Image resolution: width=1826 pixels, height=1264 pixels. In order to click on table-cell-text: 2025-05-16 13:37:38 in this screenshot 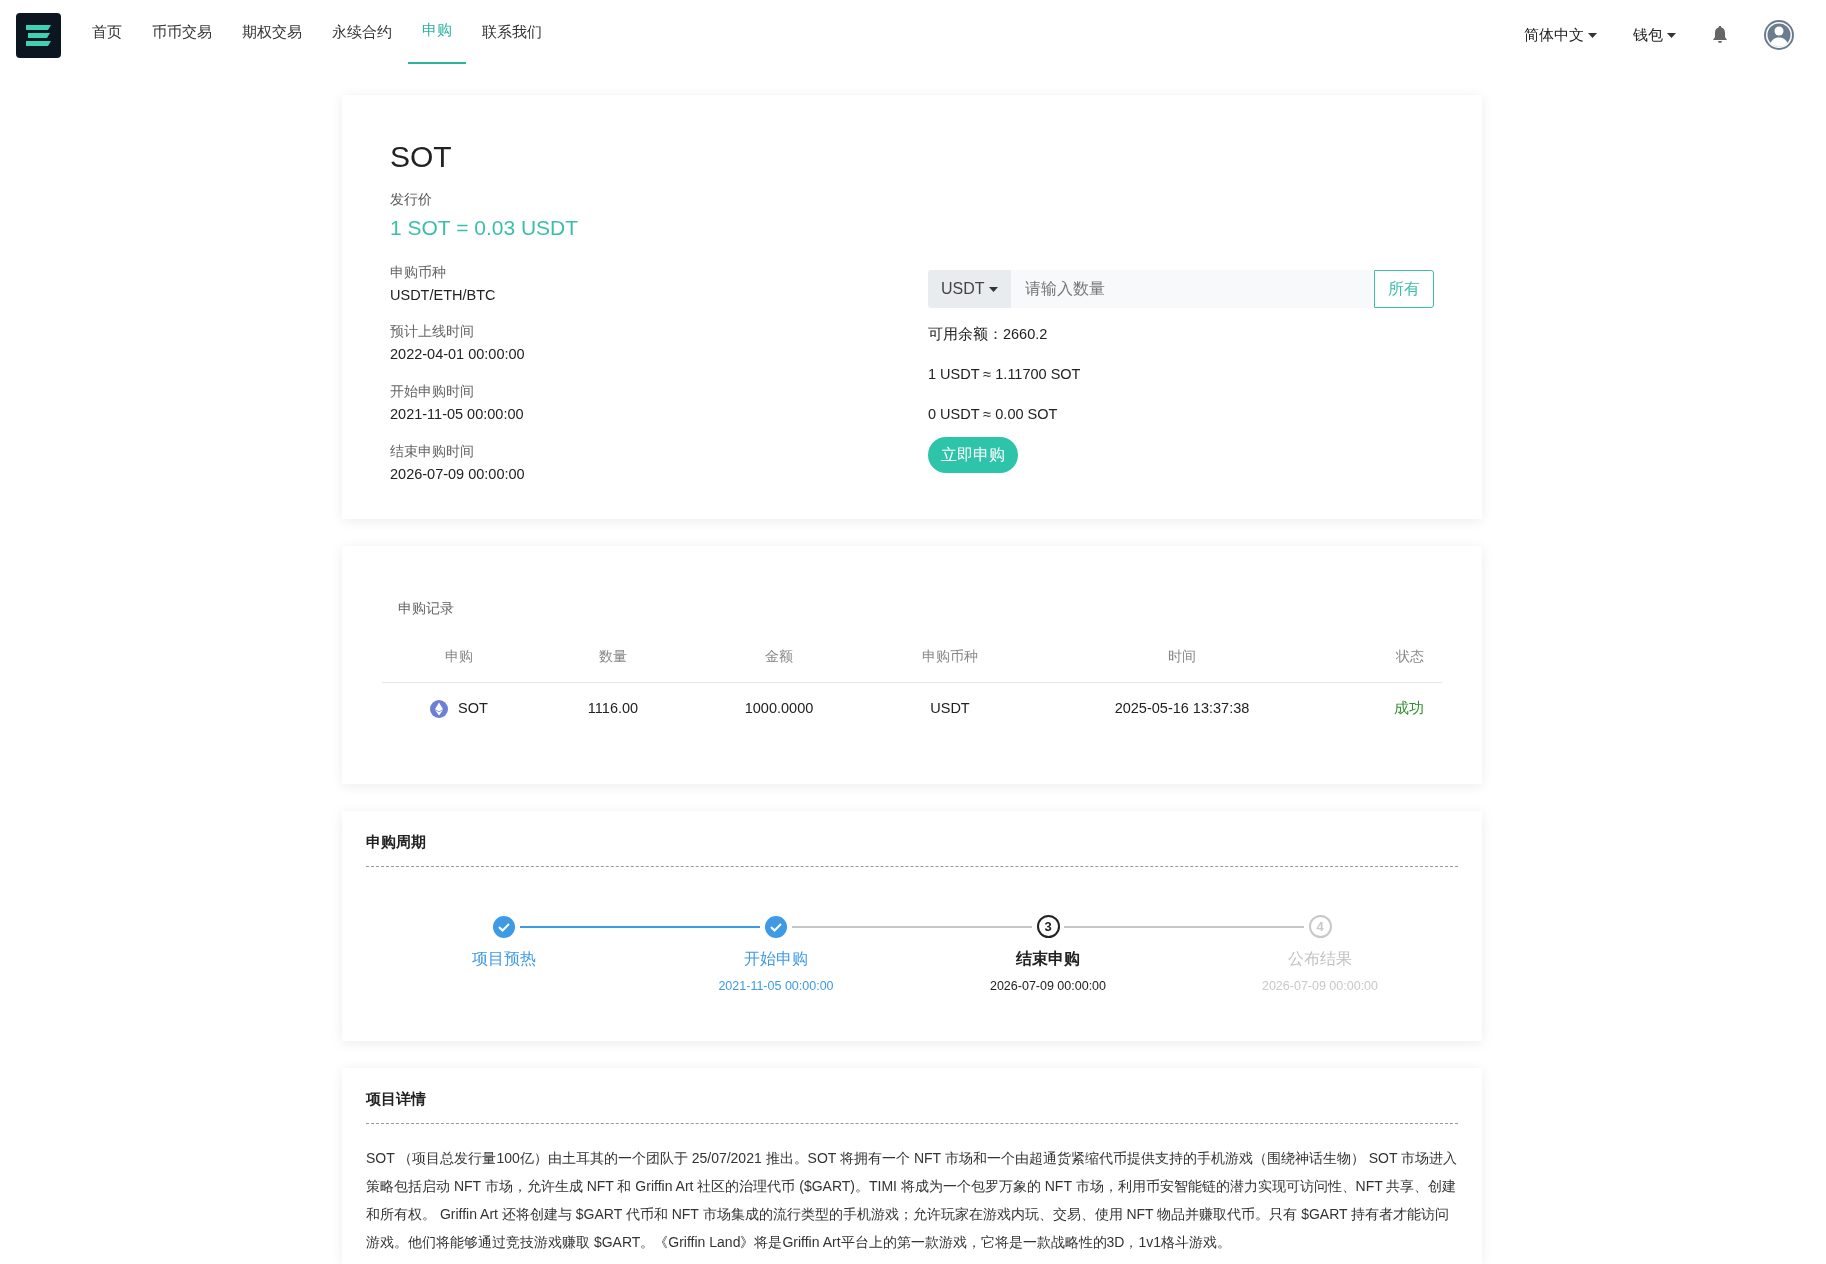, I will do `click(1182, 709)`.